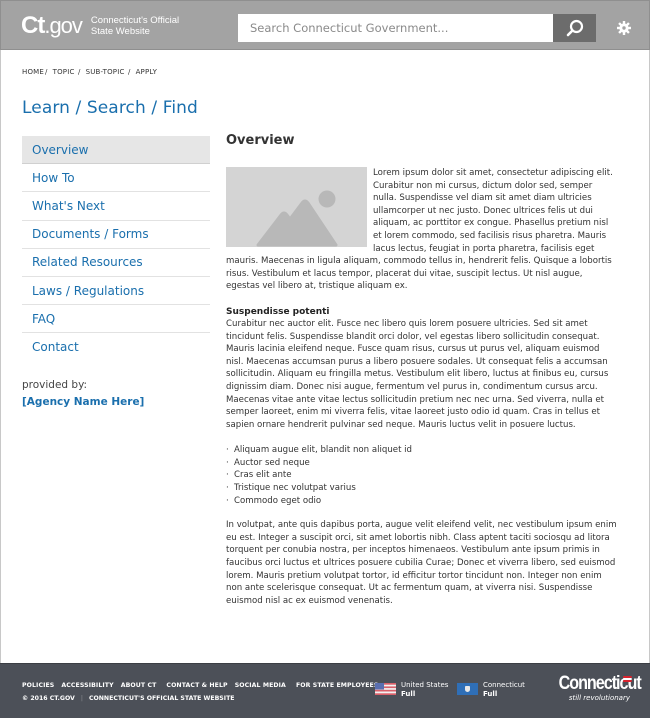  I want to click on footer-link-social-media: SOCIAL MEDIA, so click(260, 685).